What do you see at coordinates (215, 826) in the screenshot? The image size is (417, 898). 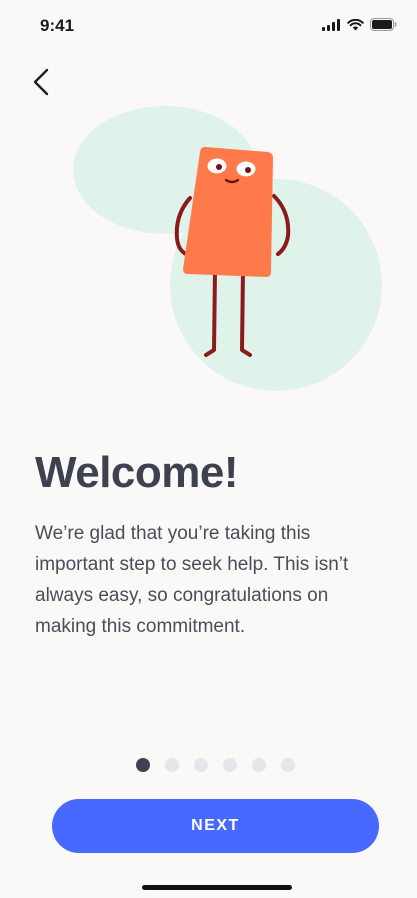 I see `next-button: NEXT` at bounding box center [215, 826].